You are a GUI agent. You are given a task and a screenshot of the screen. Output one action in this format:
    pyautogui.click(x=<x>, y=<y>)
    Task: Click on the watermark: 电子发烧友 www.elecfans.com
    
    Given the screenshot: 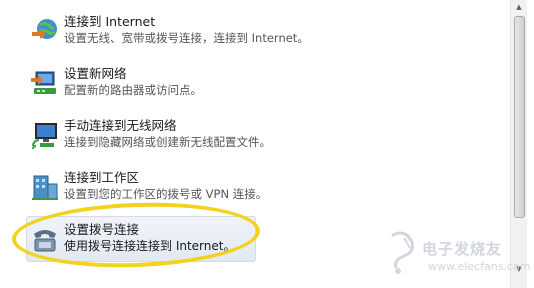 What is the action you would take?
    pyautogui.click(x=457, y=255)
    